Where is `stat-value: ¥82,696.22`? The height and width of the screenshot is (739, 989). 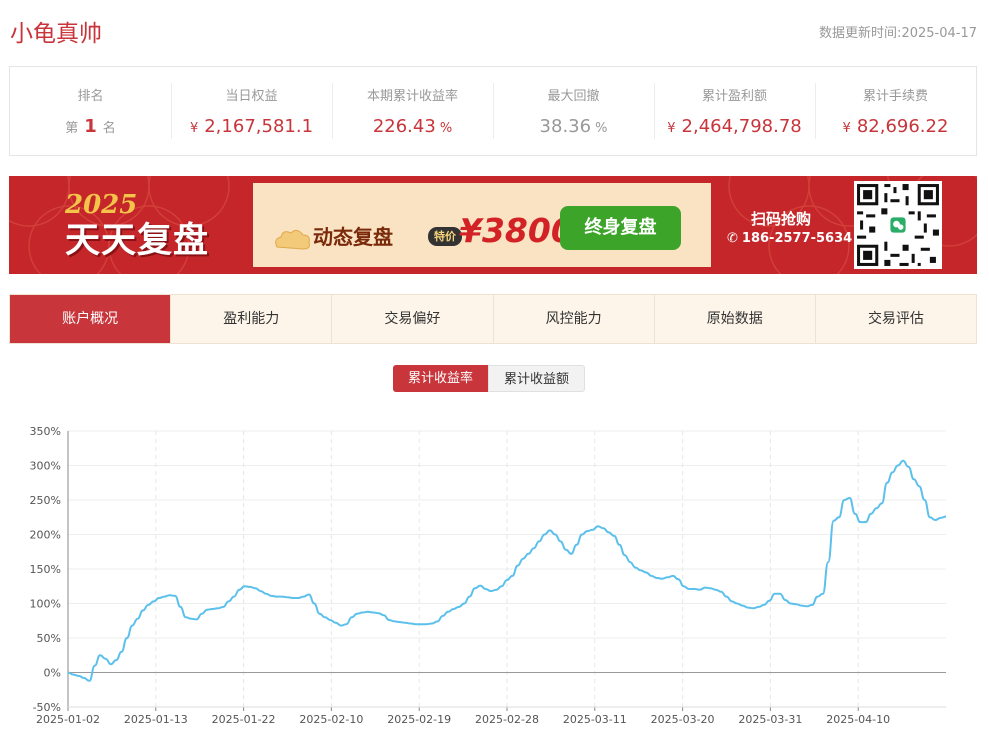
stat-value: ¥82,696.22 is located at coordinates (895, 126).